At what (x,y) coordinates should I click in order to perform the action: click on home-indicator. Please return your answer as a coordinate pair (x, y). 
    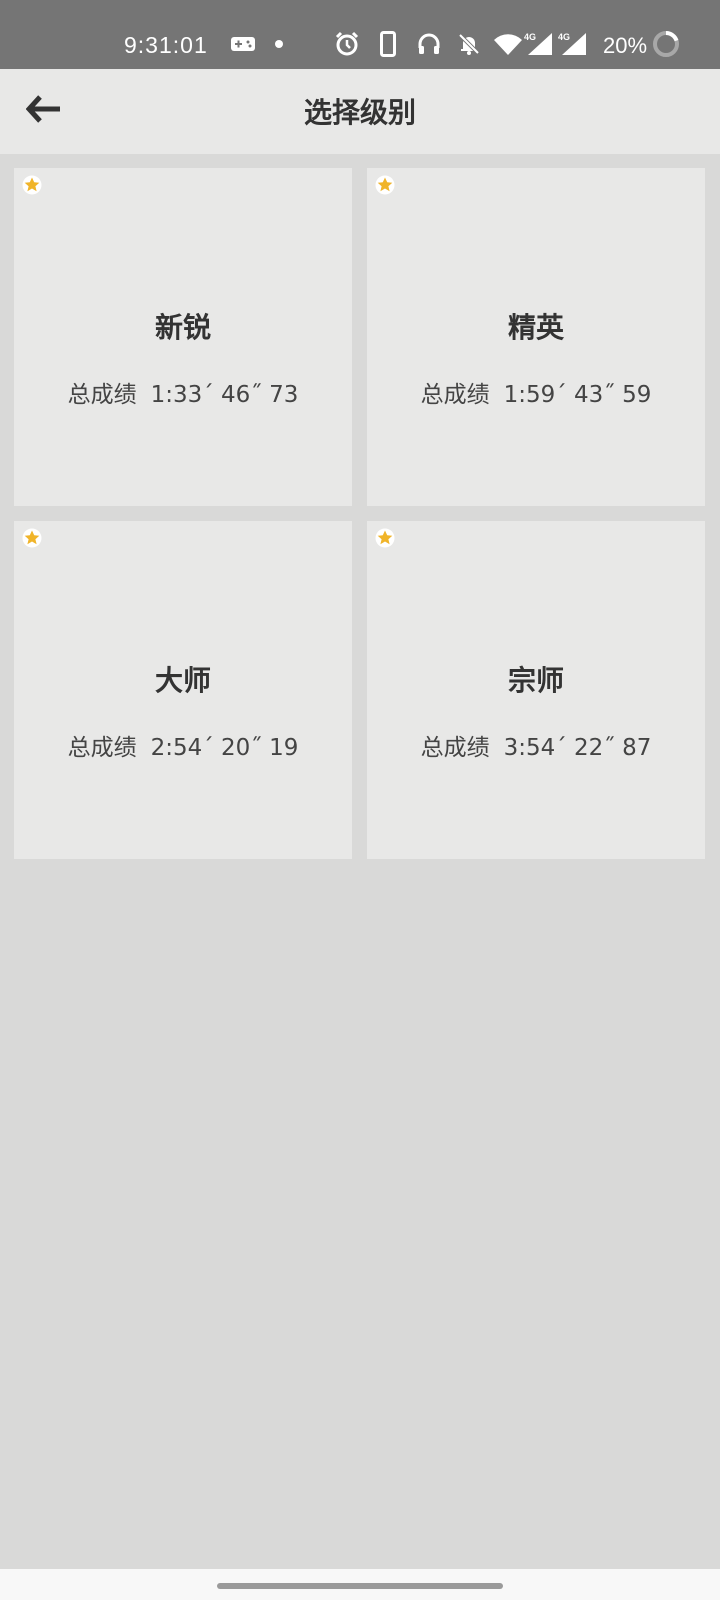
    Looking at the image, I should click on (360, 1586).